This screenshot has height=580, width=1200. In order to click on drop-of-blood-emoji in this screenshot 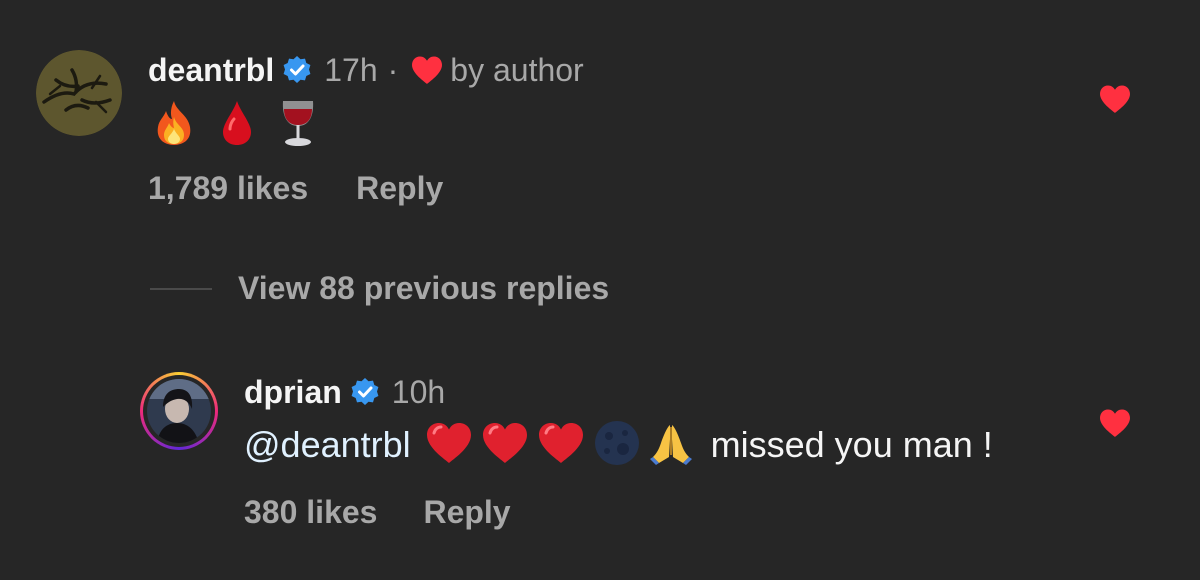, I will do `click(237, 125)`.